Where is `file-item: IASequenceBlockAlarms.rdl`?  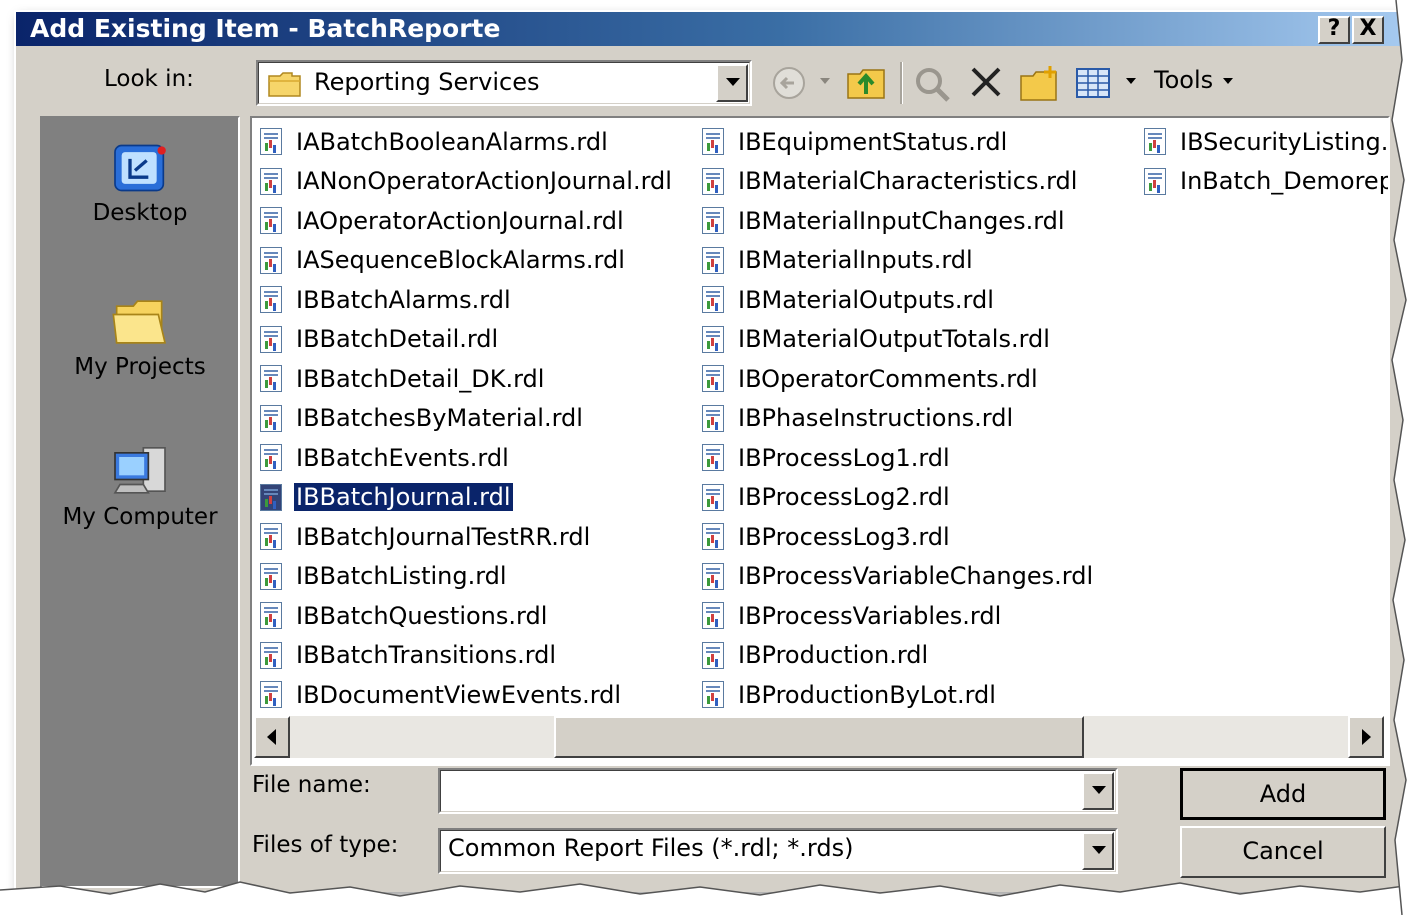 file-item: IASequenceBlockAlarms.rdl is located at coordinates (467, 261).